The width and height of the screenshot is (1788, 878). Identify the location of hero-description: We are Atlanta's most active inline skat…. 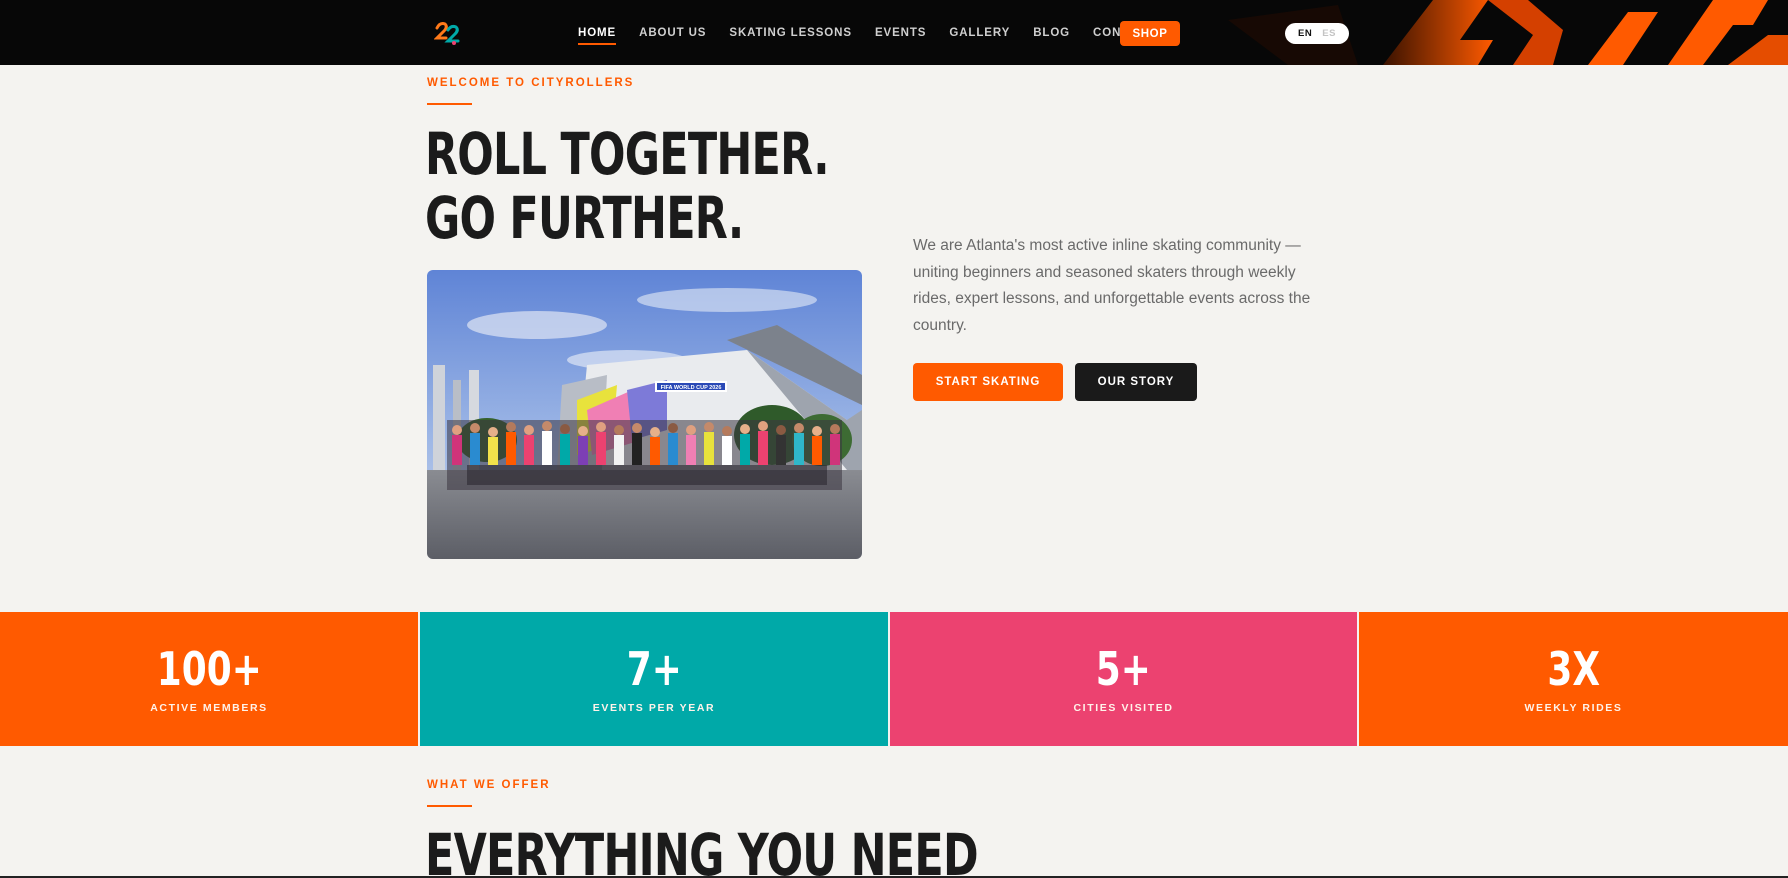
(1112, 285).